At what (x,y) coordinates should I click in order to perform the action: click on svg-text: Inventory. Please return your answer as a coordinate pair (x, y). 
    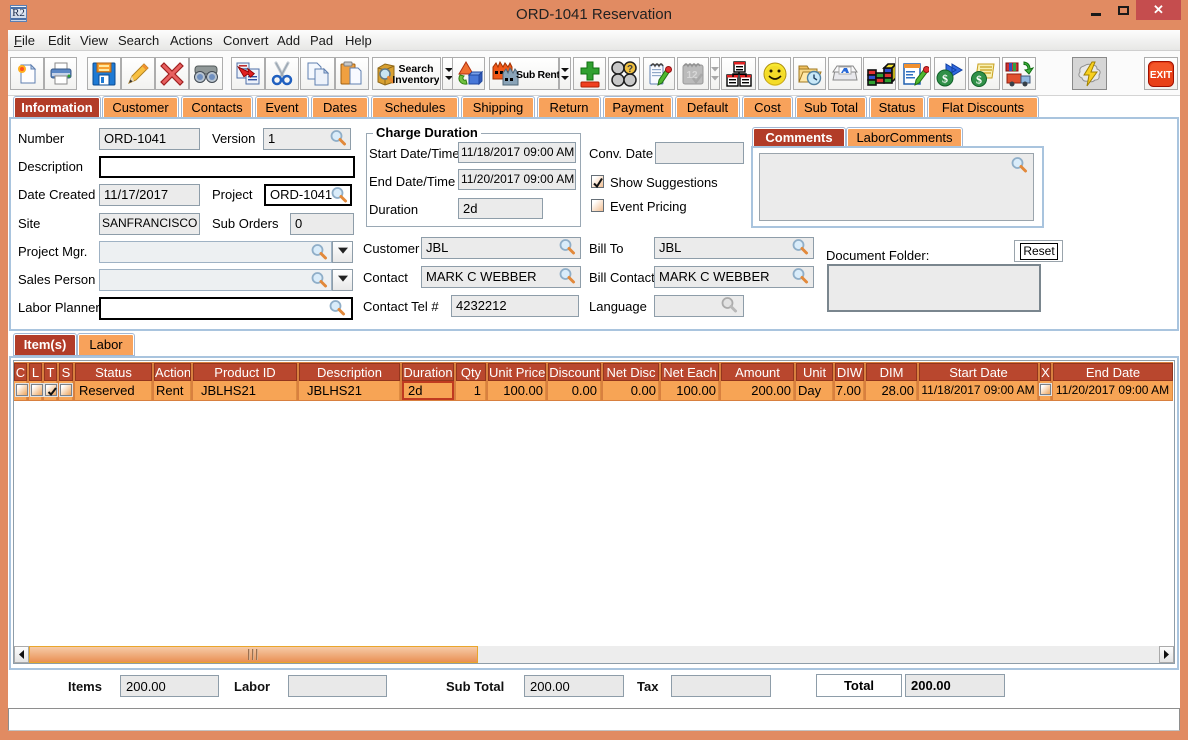
    Looking at the image, I should click on (415, 80).